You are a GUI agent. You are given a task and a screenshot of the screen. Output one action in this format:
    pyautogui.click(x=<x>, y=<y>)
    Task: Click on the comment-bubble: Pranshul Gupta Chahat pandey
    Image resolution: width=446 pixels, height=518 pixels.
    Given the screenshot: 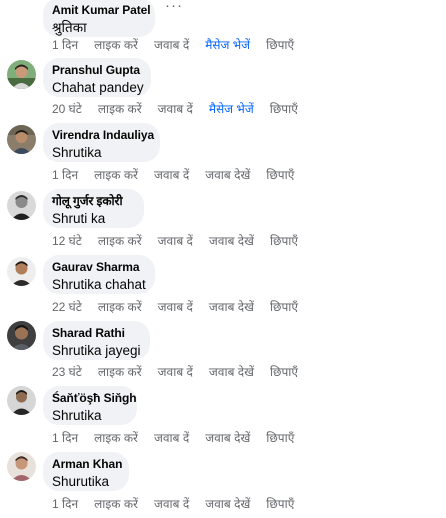 What is the action you would take?
    pyautogui.click(x=97, y=77)
    